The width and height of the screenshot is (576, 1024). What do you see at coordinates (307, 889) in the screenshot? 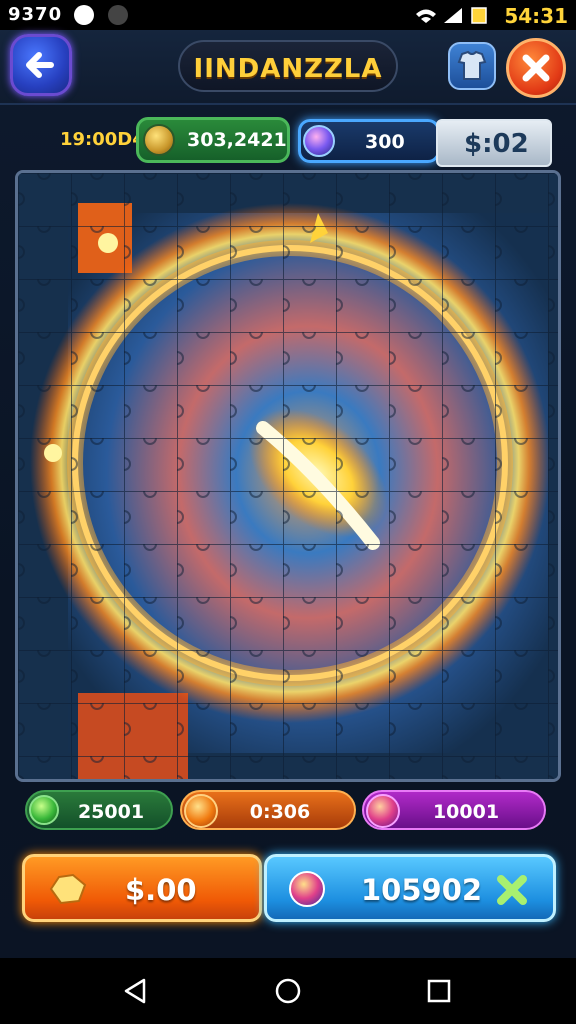
I see `orb-icon` at bounding box center [307, 889].